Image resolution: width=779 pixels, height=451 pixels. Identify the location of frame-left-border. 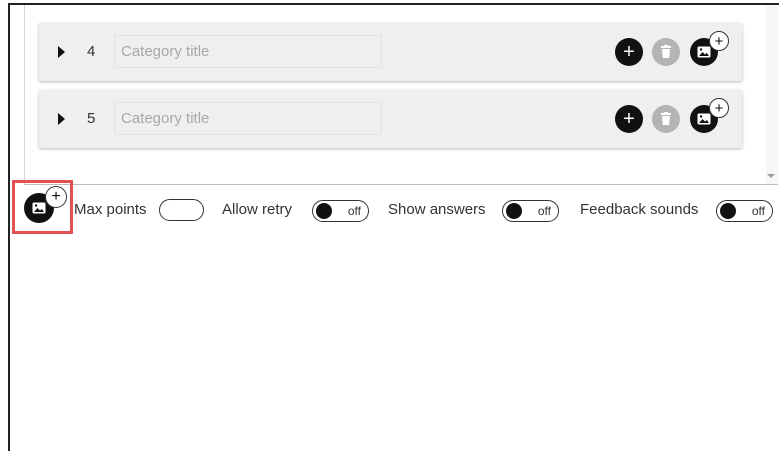
(9, 227).